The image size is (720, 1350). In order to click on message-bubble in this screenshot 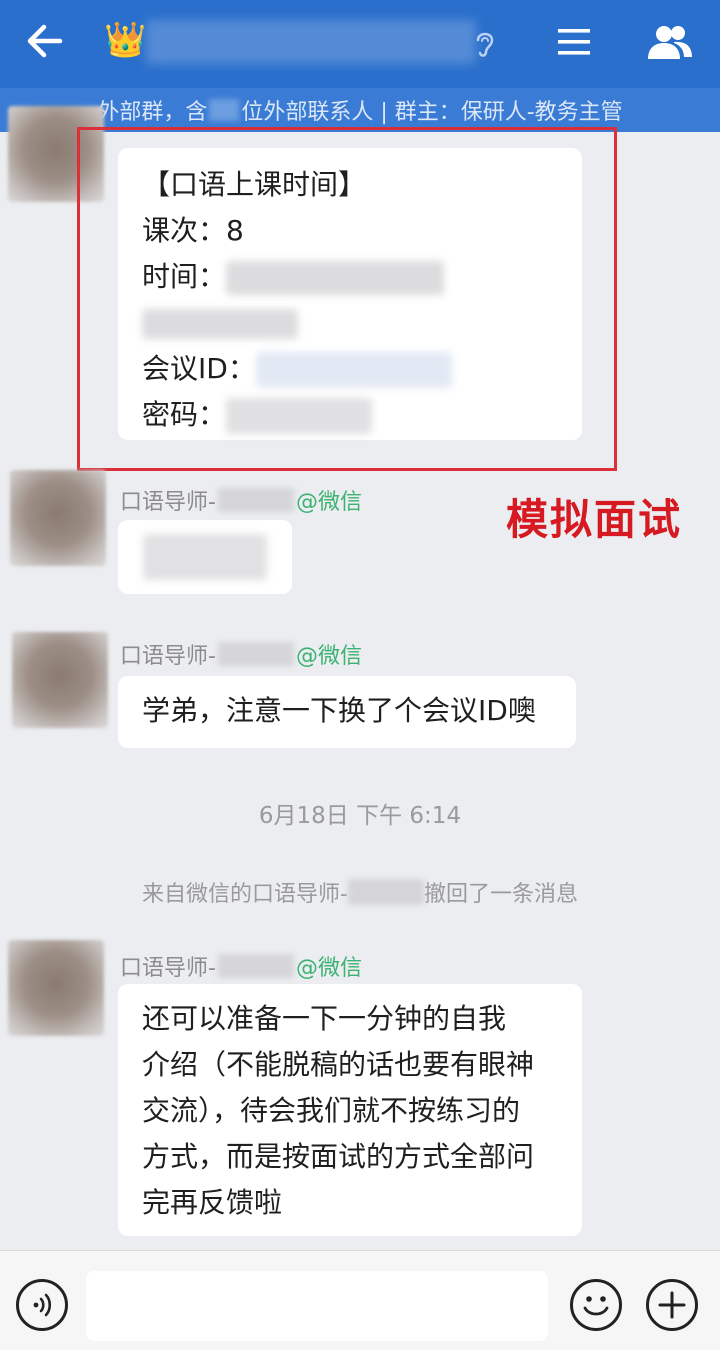, I will do `click(205, 557)`.